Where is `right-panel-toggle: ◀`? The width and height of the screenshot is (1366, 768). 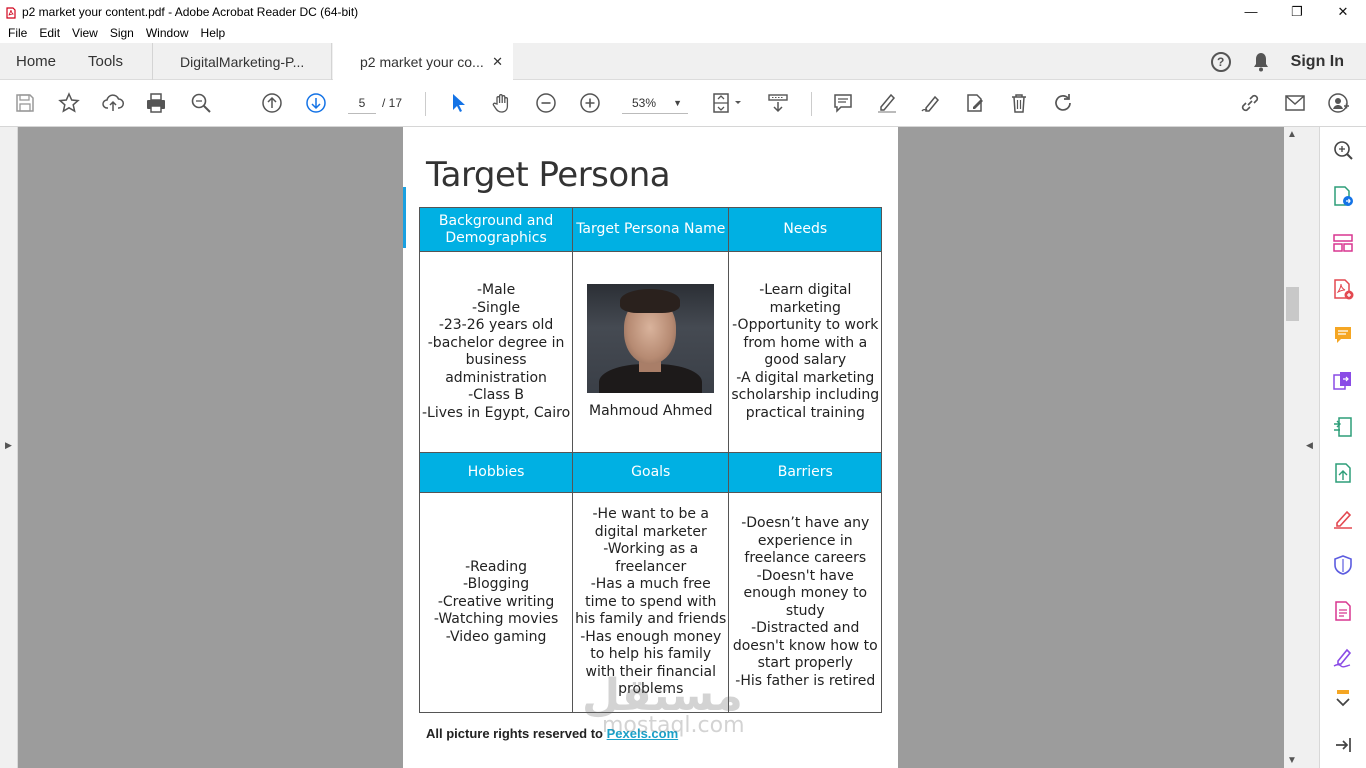 right-panel-toggle: ◀ is located at coordinates (1310, 447).